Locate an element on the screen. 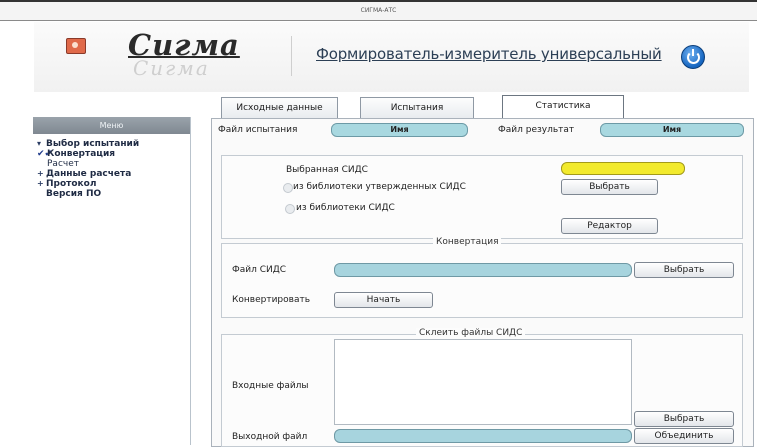  logo-reflection: Сигма is located at coordinates (171, 68).